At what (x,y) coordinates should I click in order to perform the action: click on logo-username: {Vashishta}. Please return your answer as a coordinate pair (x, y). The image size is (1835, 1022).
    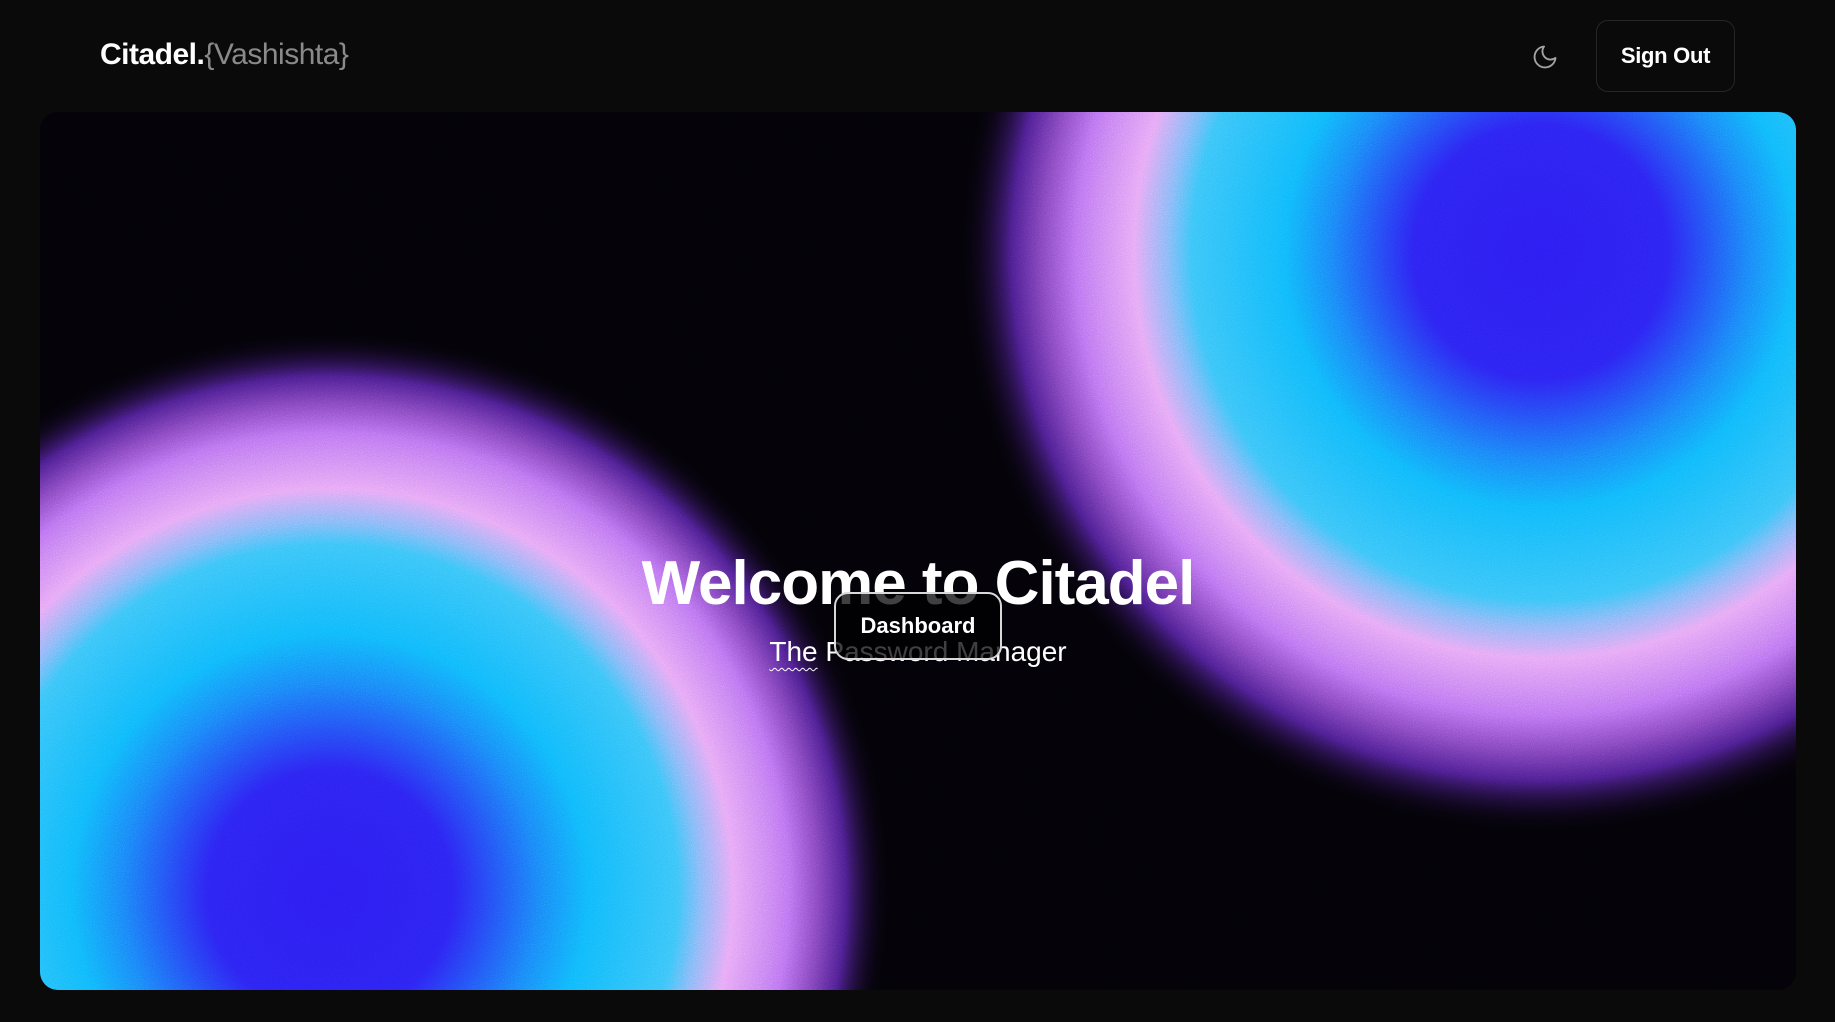
    Looking at the image, I should click on (276, 54).